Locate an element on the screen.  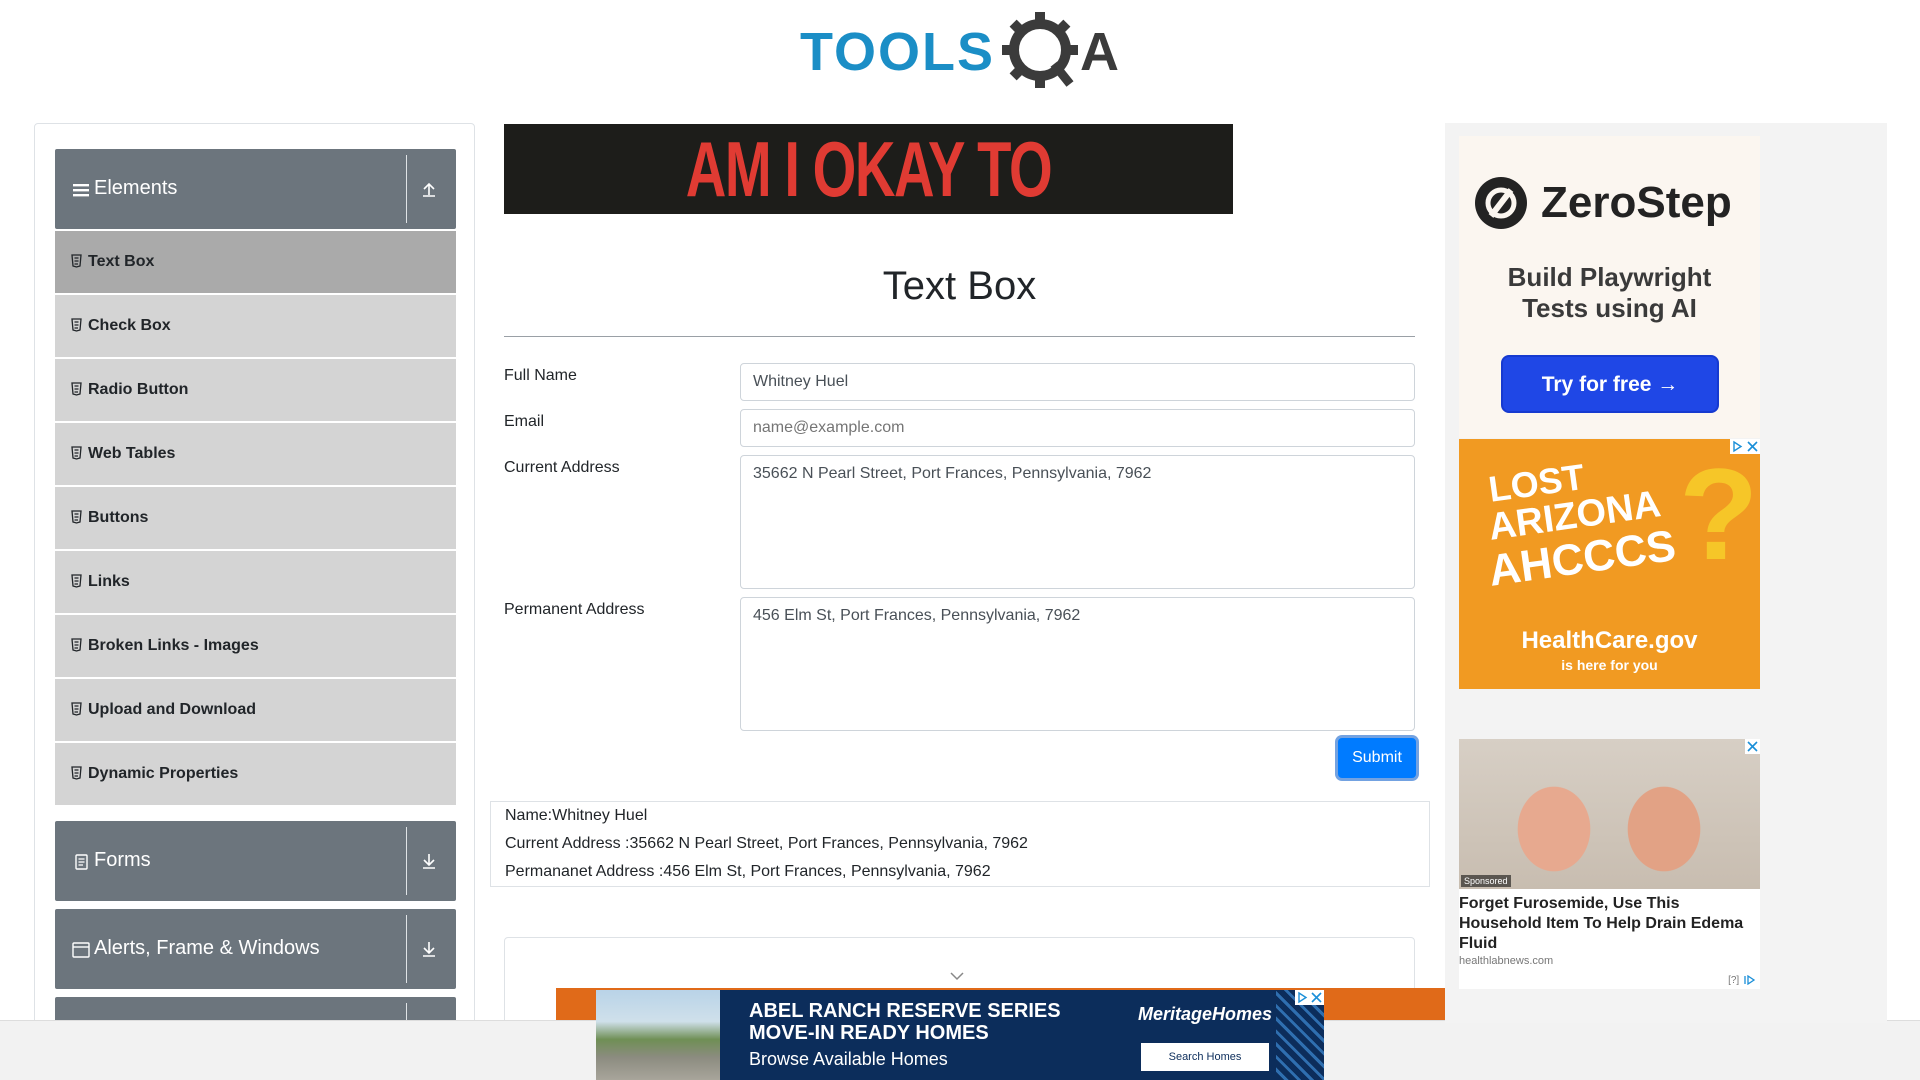
ad-info-marker: [?] is located at coordinates (1743, 980).